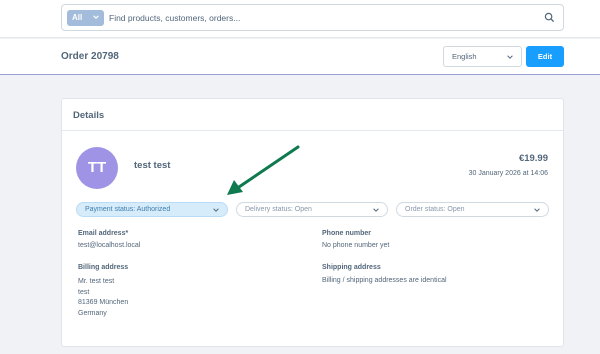 The image size is (600, 354). I want to click on payment-status-label: Payment status: Authorized, so click(128, 209).